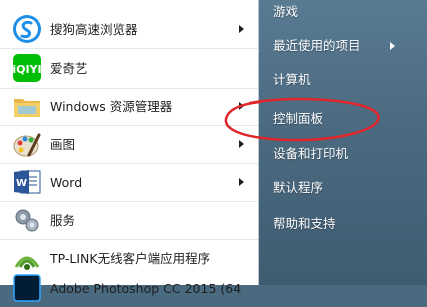 The width and height of the screenshot is (427, 307). I want to click on right-item-control-panel: 控制面板, so click(343, 119).